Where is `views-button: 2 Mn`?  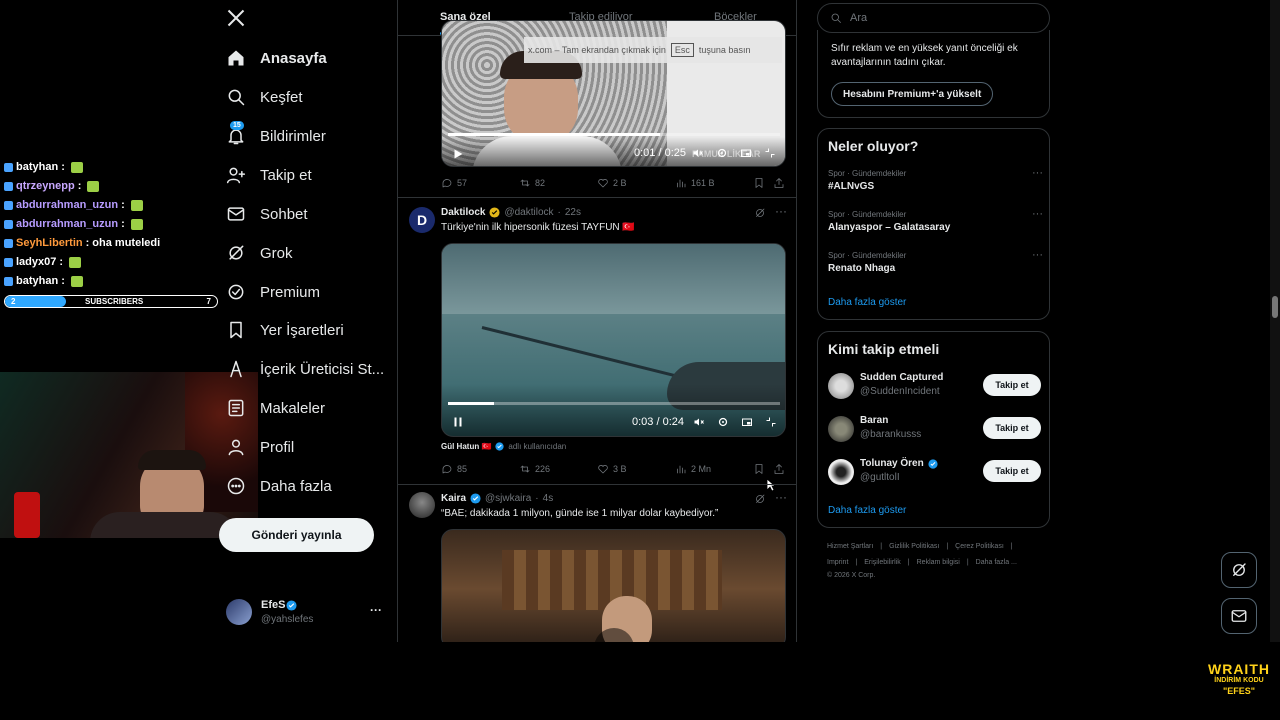 views-button: 2 Mn is located at coordinates (714, 469).